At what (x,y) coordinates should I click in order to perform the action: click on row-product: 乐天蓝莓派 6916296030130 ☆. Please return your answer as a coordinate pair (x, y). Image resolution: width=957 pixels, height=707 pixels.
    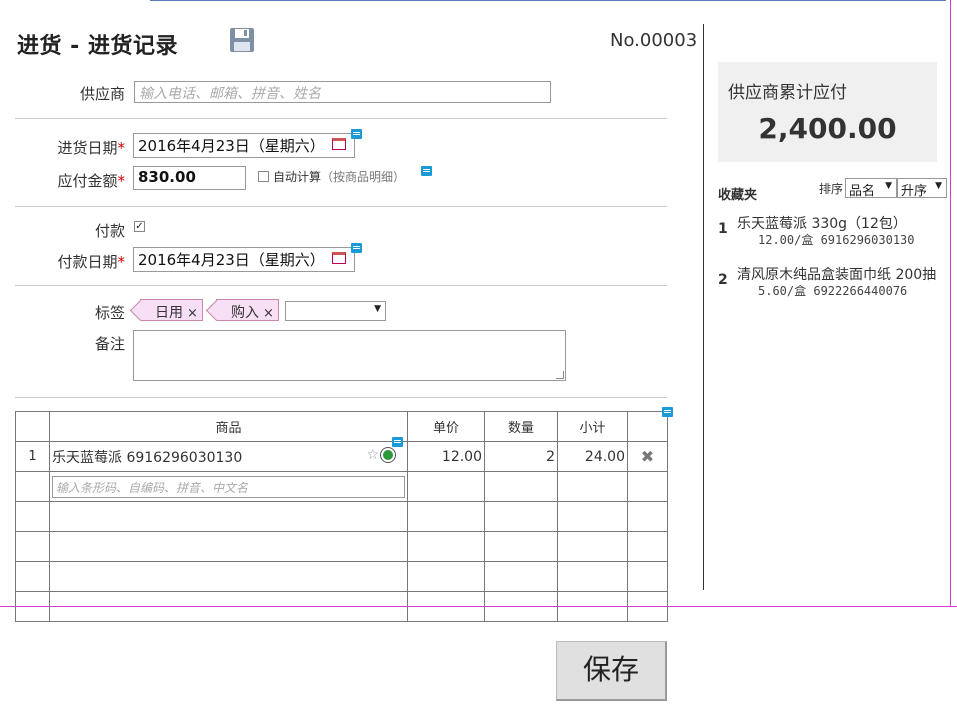
    Looking at the image, I should click on (228, 454).